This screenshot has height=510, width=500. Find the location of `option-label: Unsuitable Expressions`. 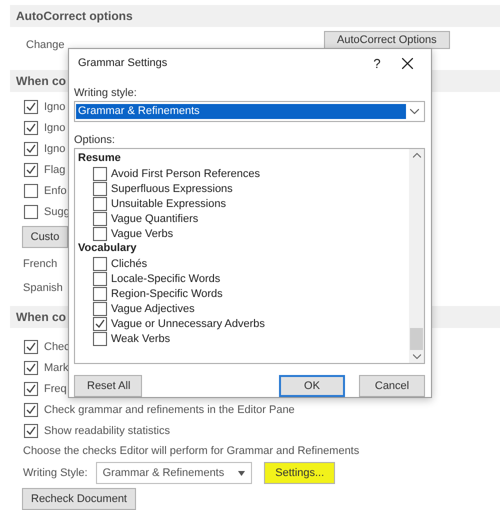

option-label: Unsuitable Expressions is located at coordinates (168, 204).